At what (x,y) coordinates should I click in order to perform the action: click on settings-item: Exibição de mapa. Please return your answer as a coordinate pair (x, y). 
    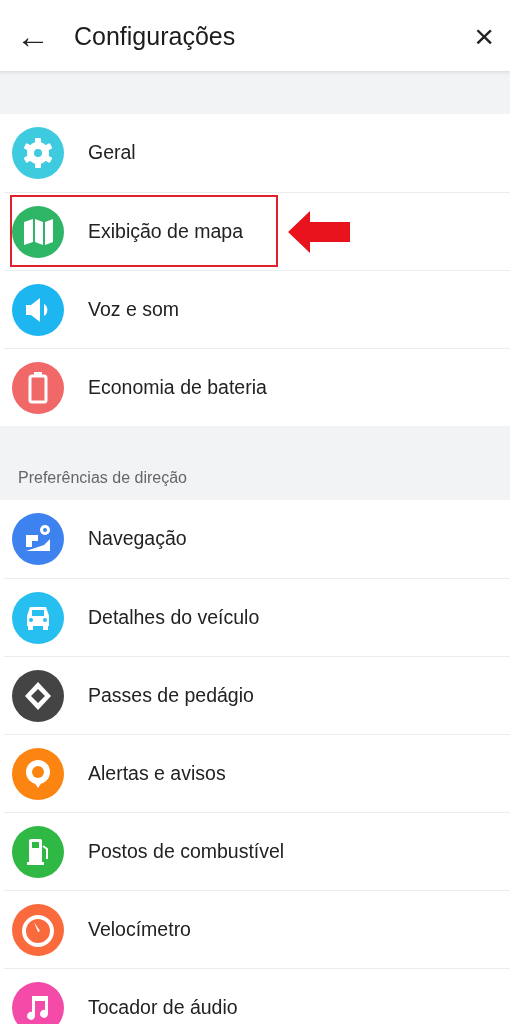
    Looking at the image, I should click on (255, 231).